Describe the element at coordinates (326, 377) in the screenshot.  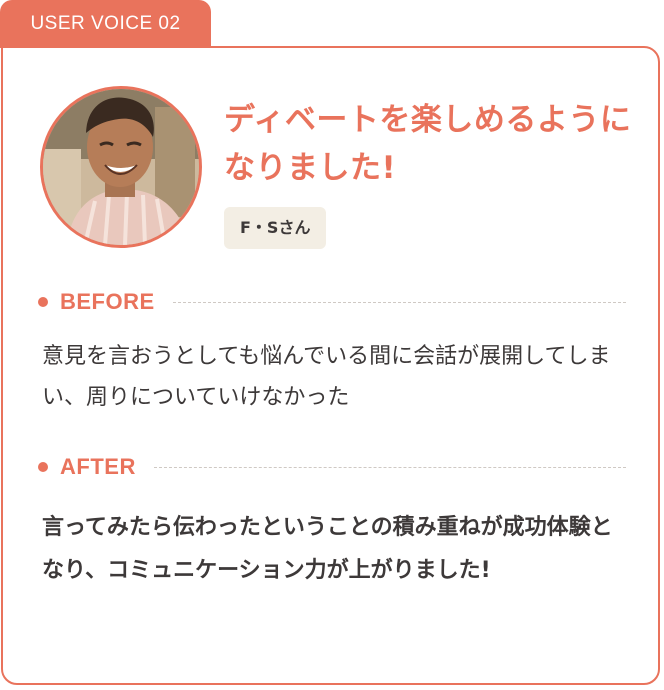
I see `before-text: 意見を言おうとしても悩んでいる間に会話が展開してしまい、周りについていけなかった` at that location.